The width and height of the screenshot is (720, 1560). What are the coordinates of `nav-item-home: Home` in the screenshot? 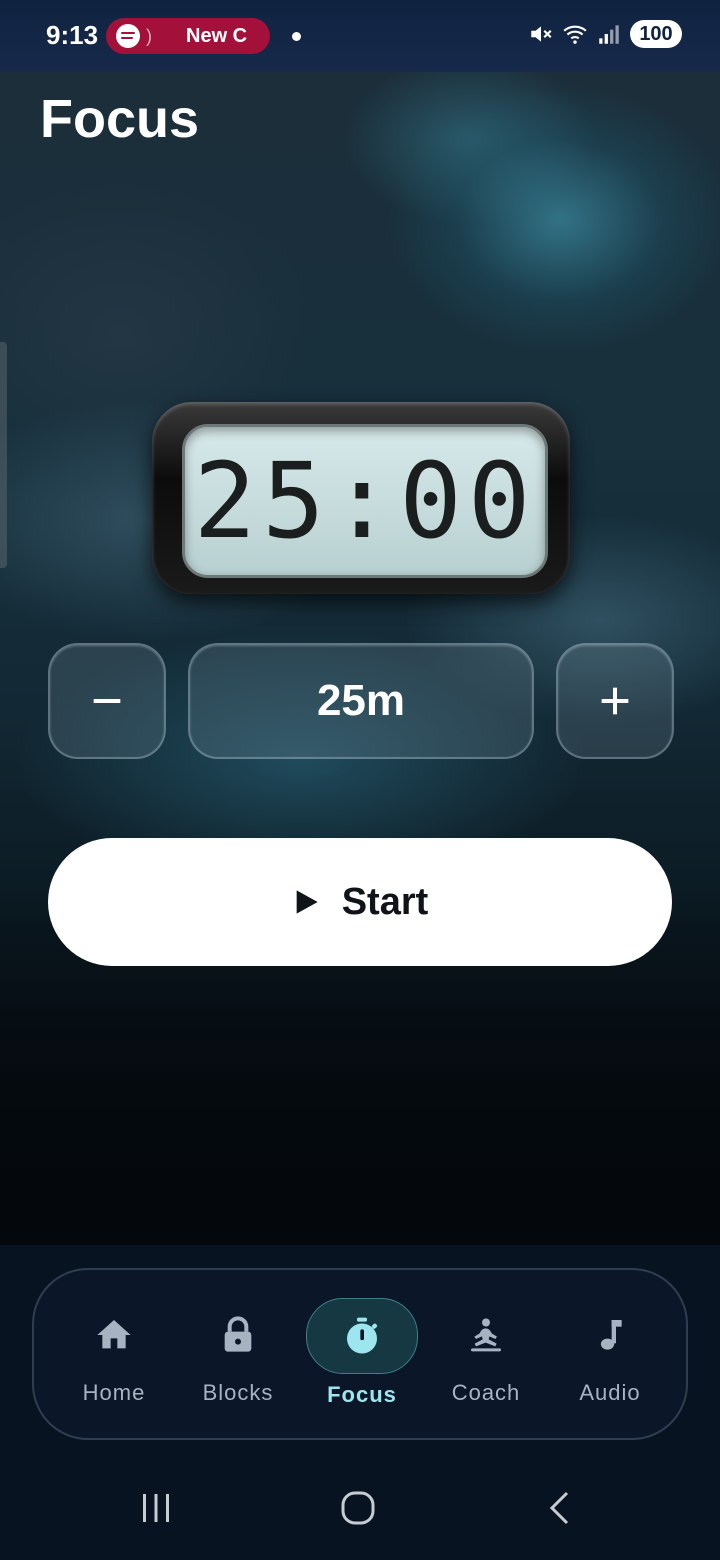 It's located at (114, 1354).